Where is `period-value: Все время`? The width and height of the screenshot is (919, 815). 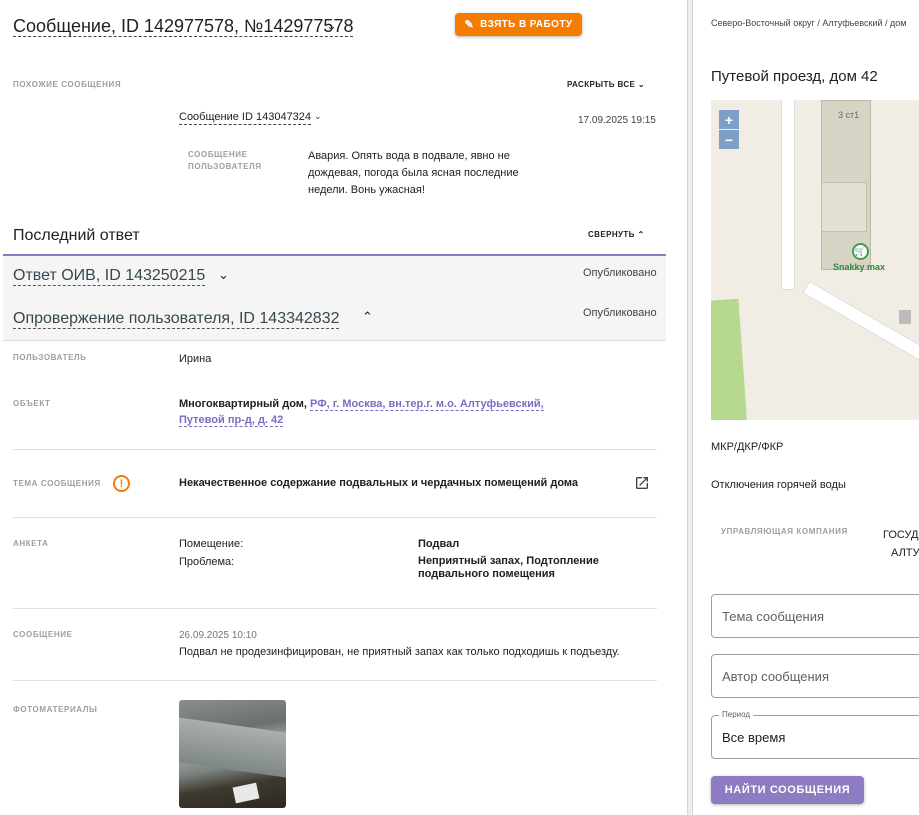
period-value: Все время is located at coordinates (754, 737).